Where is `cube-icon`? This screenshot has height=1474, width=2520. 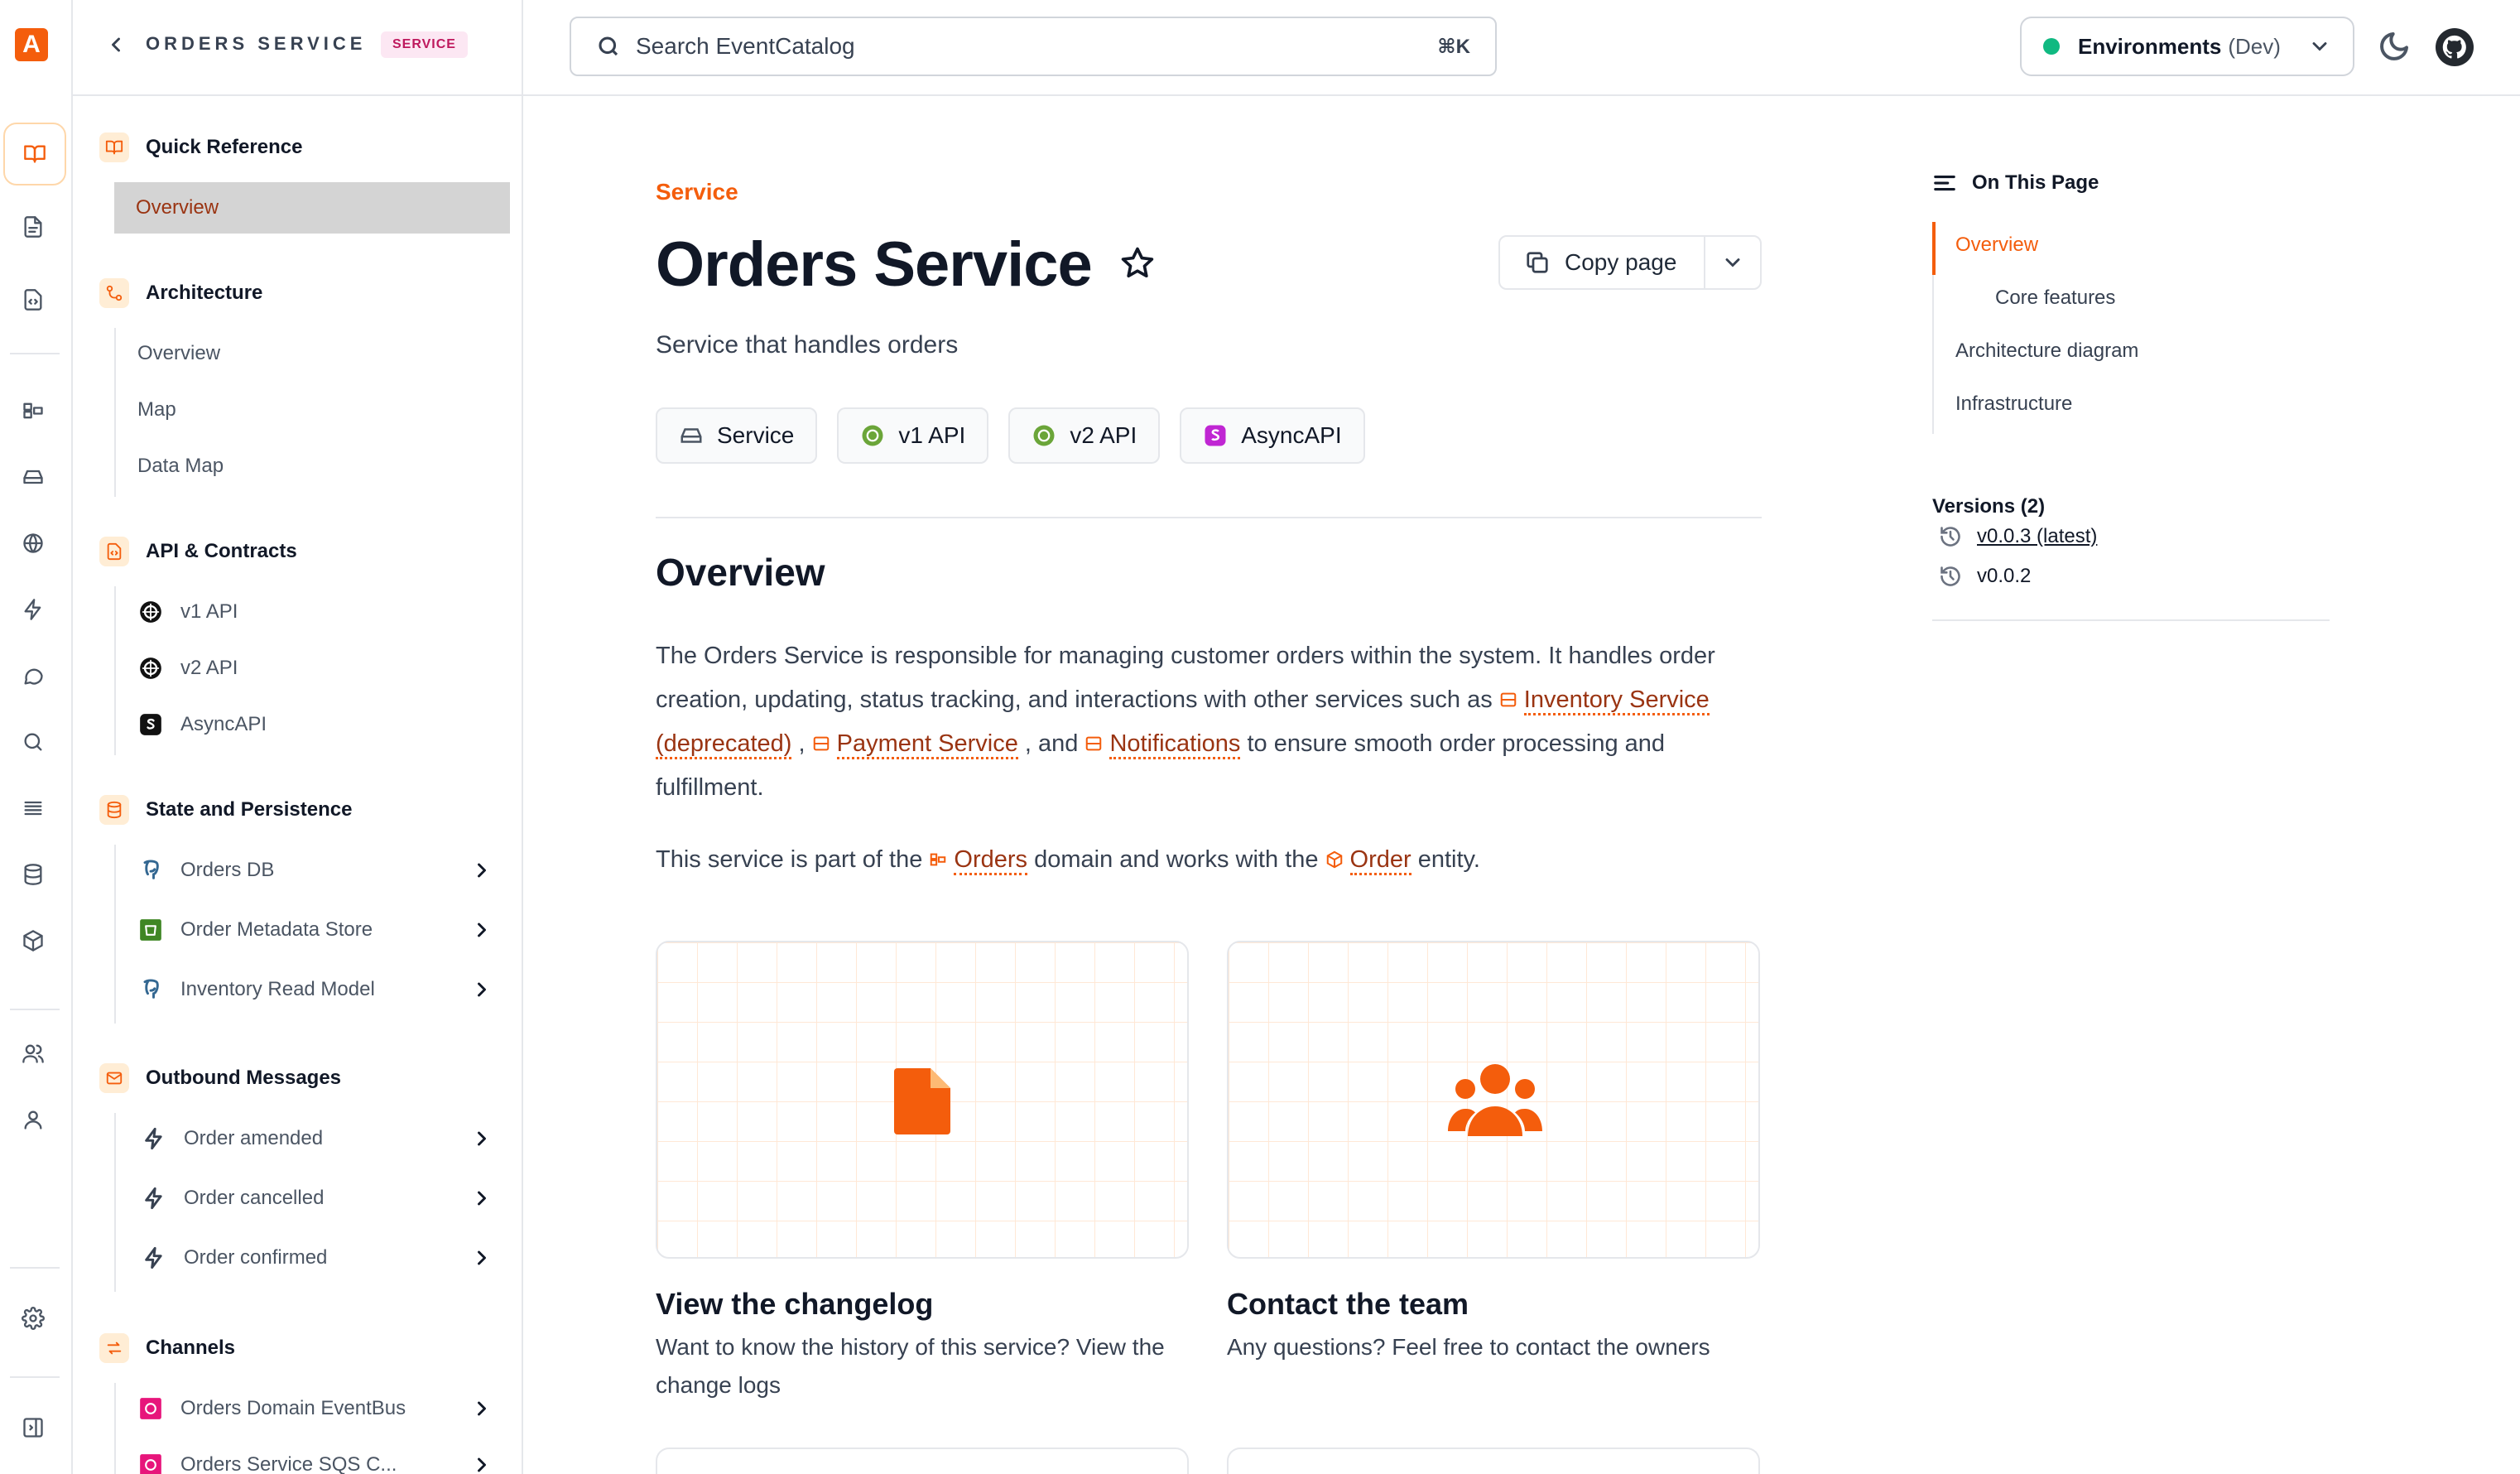
cube-icon is located at coordinates (1334, 854).